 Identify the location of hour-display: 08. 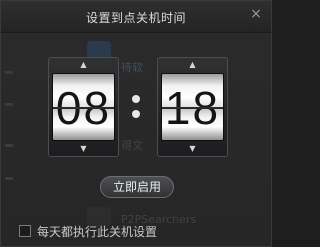
(83, 107).